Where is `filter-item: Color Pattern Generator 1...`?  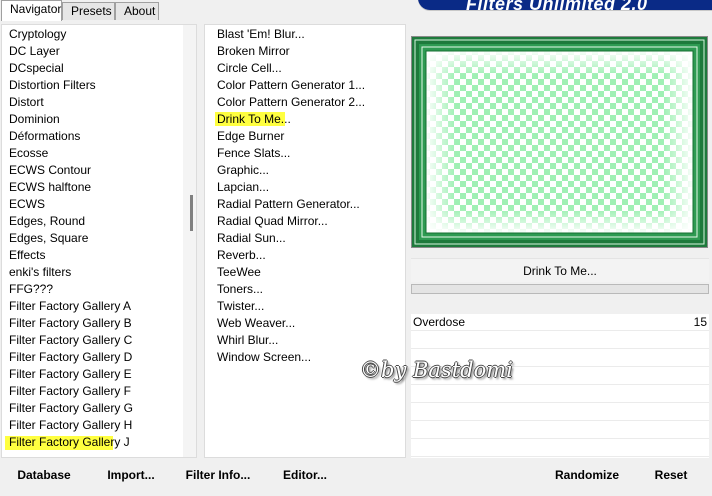 filter-item: Color Pattern Generator 1... is located at coordinates (291, 85).